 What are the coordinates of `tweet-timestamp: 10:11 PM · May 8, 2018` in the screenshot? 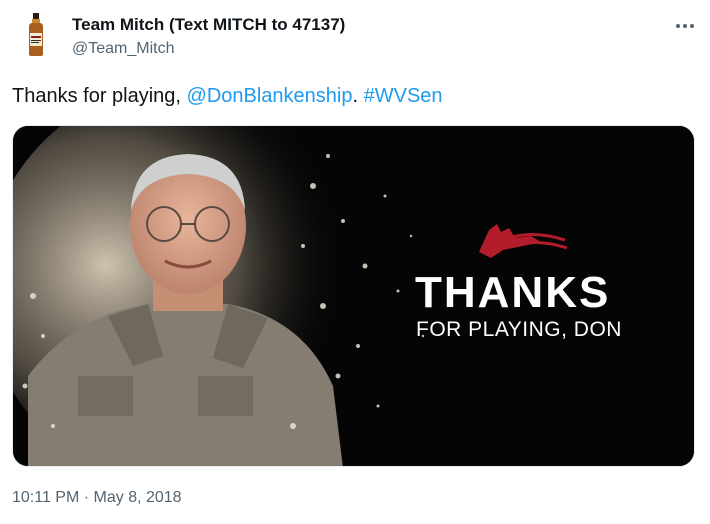 It's located at (97, 498).